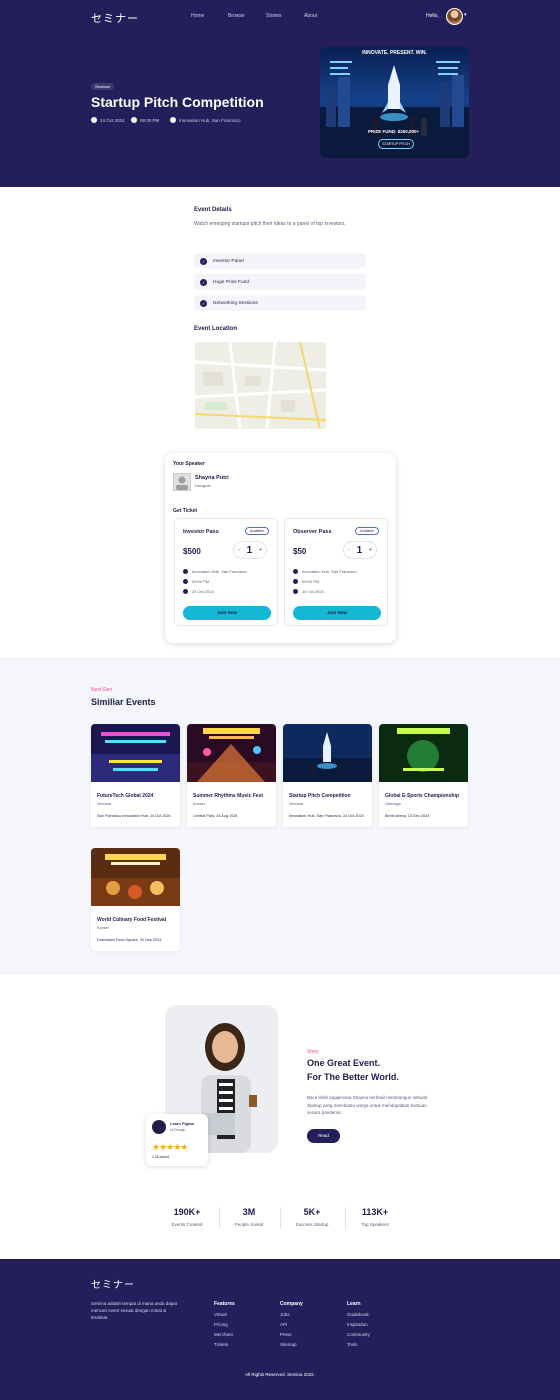 The width and height of the screenshot is (560, 1400). I want to click on feature-item: ✓ Networking Sessions, so click(280, 303).